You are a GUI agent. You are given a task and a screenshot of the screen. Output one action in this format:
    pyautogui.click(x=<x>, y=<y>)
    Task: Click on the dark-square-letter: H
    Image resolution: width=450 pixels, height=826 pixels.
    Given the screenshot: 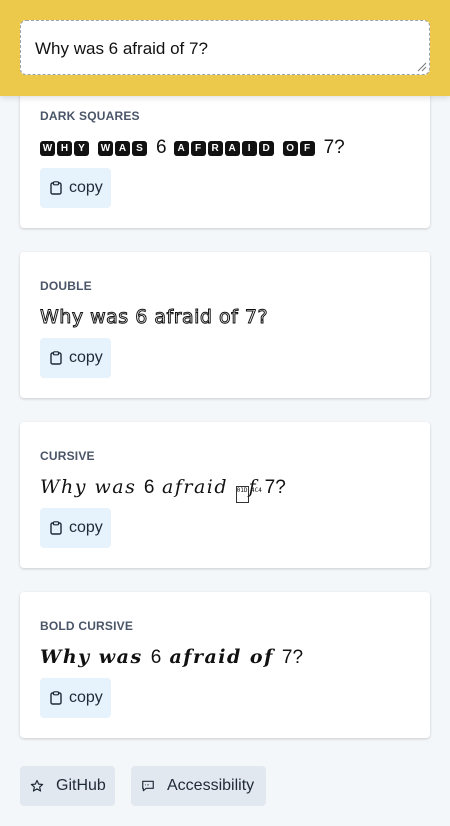 What is the action you would take?
    pyautogui.click(x=64, y=148)
    